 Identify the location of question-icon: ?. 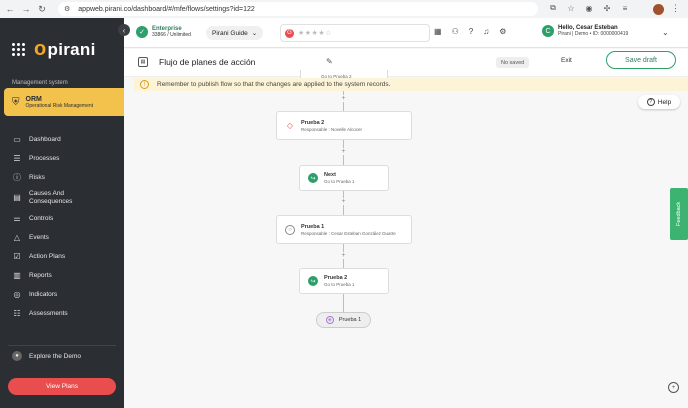
(650, 102).